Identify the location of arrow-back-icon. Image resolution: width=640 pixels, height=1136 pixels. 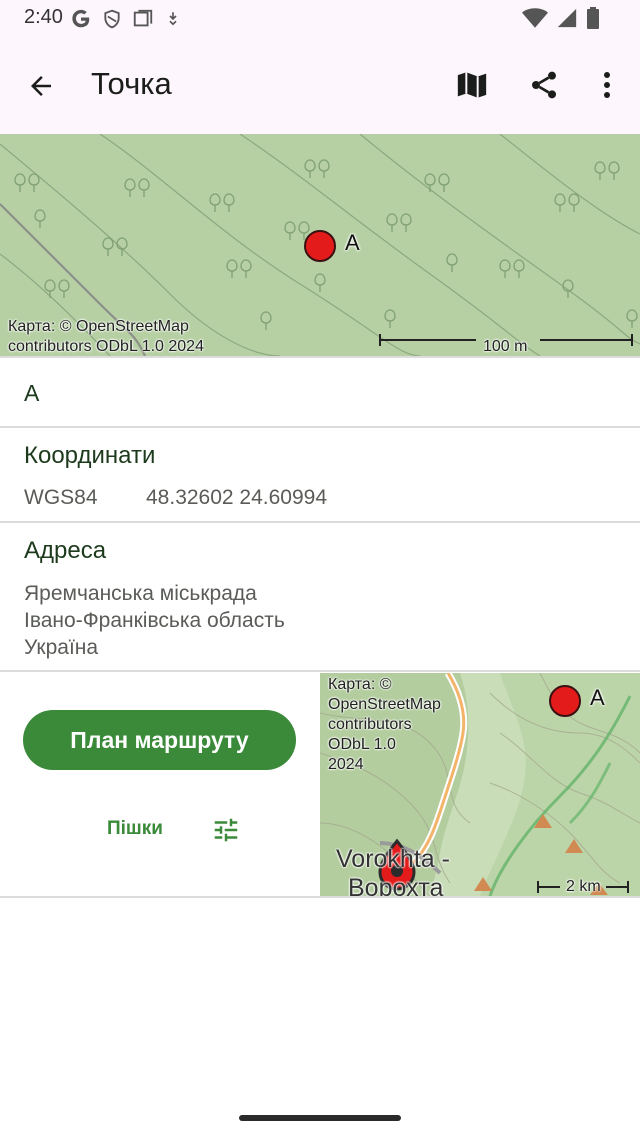
(41, 86).